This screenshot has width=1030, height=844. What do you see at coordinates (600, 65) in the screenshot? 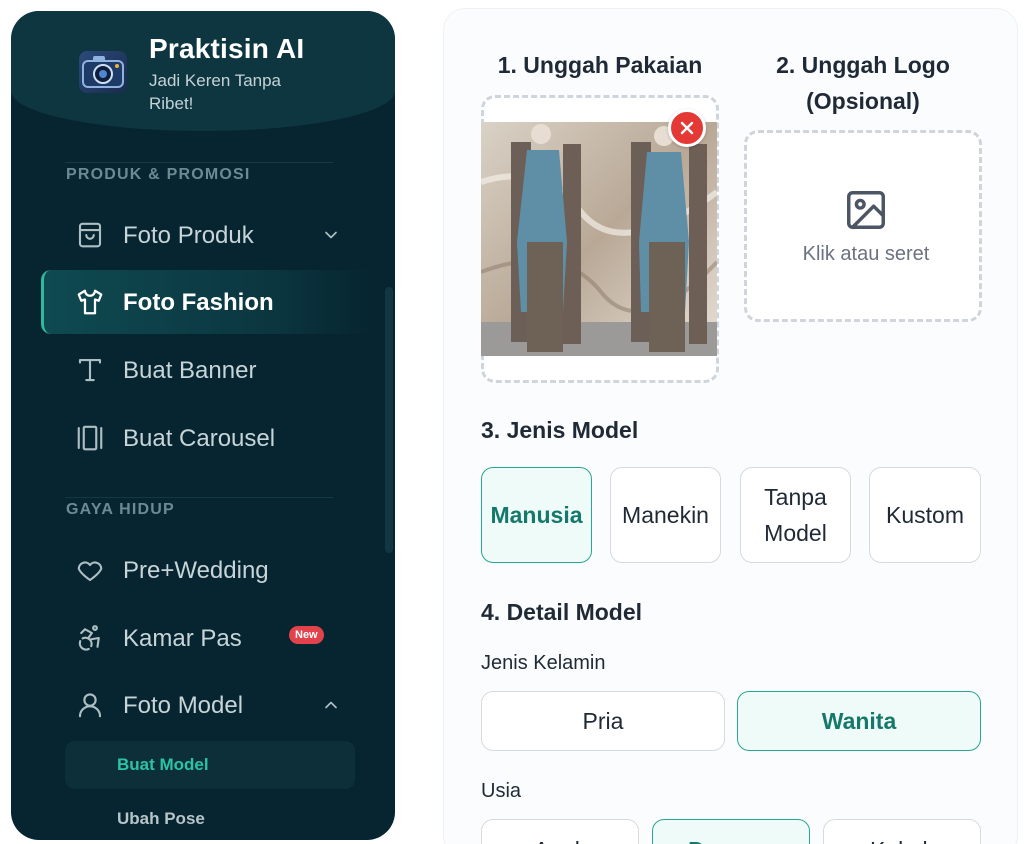
I see `step1-title: 1. Unggah Pakaian` at bounding box center [600, 65].